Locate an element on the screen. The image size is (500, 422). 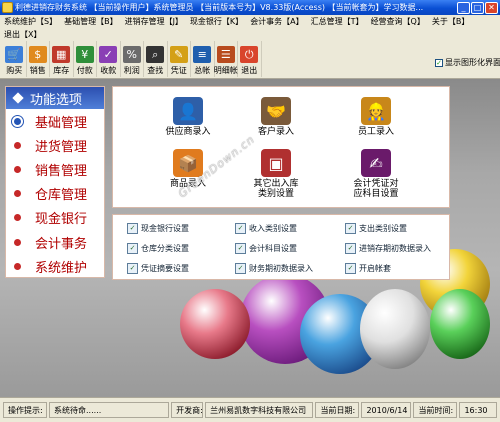
menu-summary: 汇总管理【T】 is located at coordinates (337, 21).